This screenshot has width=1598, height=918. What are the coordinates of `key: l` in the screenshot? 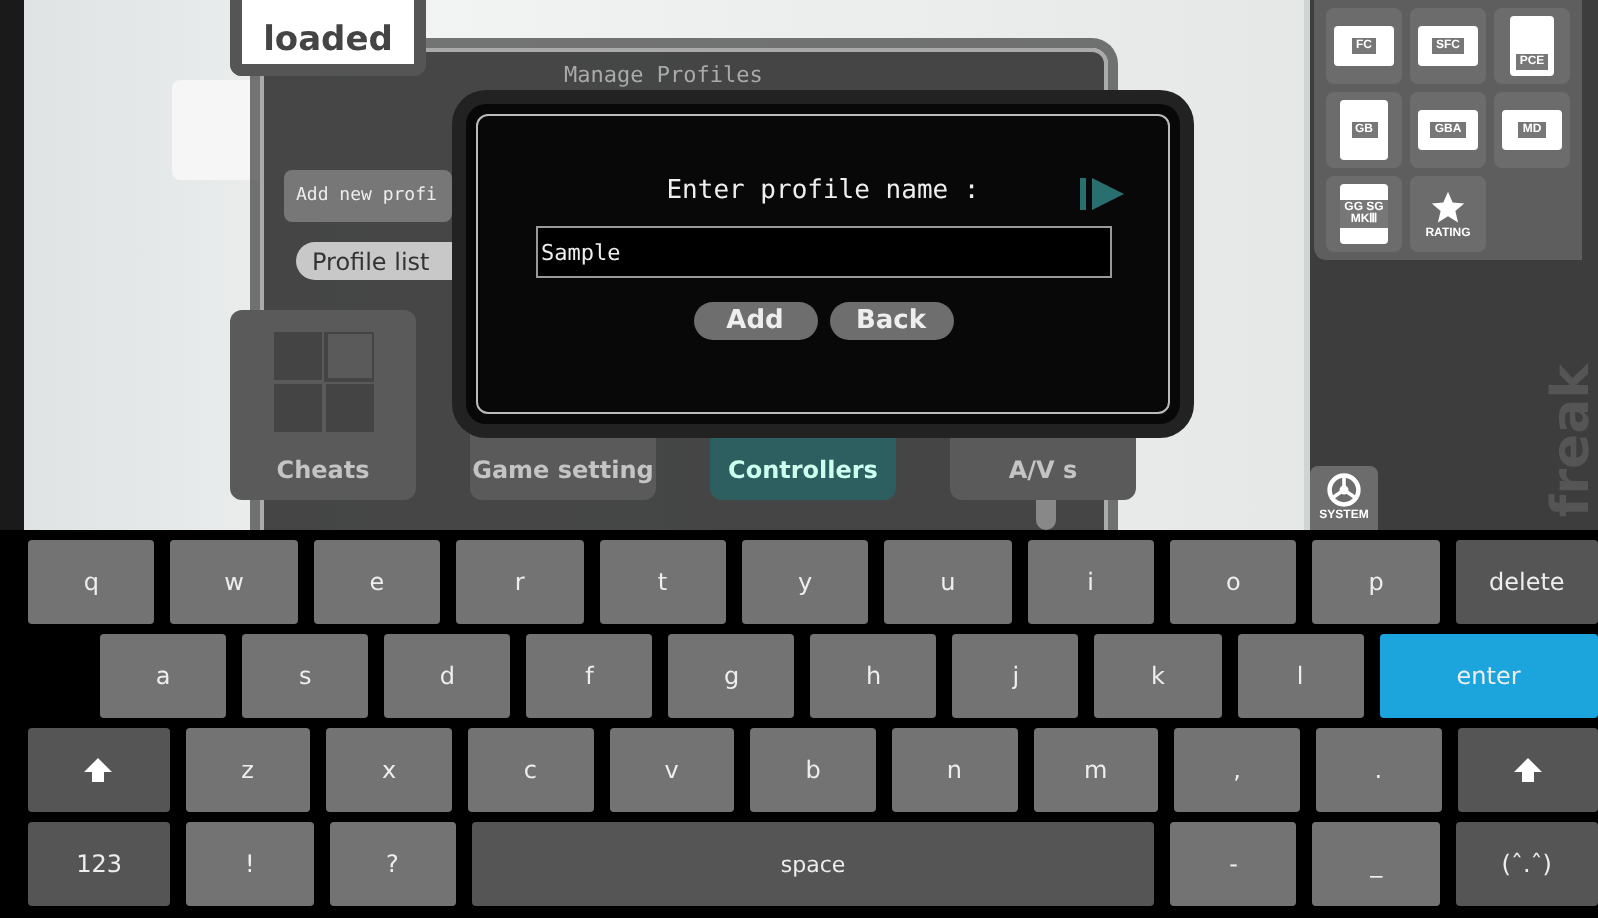 It's located at (1300, 676).